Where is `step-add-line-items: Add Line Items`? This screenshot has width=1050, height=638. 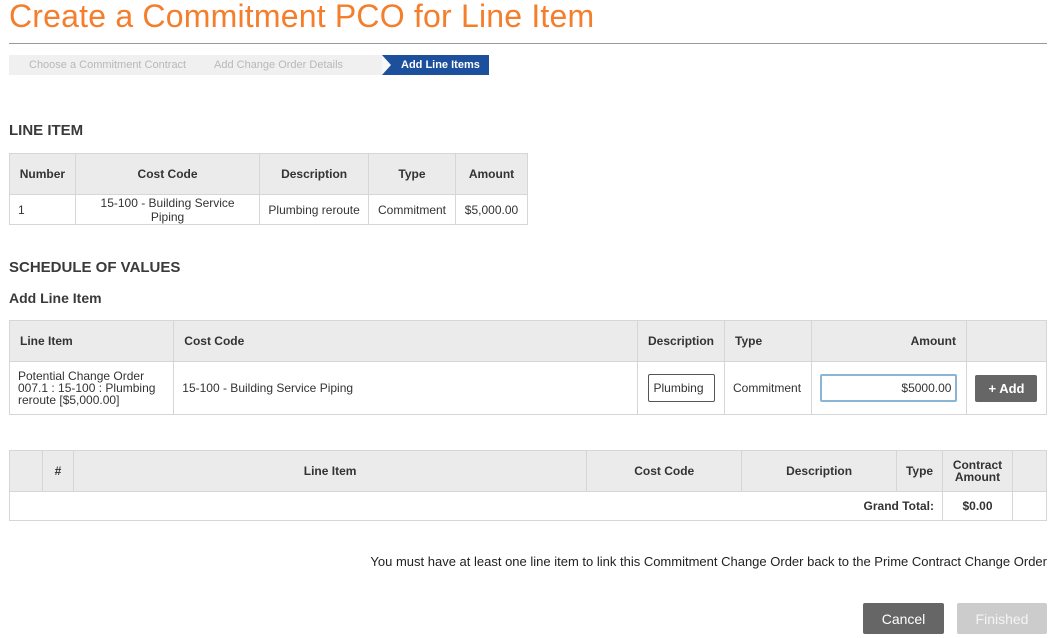 step-add-line-items: Add Line Items is located at coordinates (435, 65).